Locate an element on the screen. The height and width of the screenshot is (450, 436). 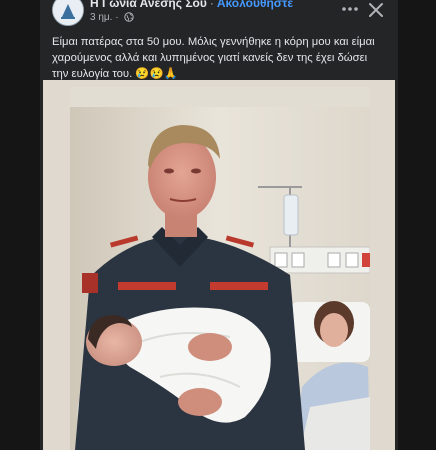
follow-button: Ακολουθήστε is located at coordinates (255, 5).